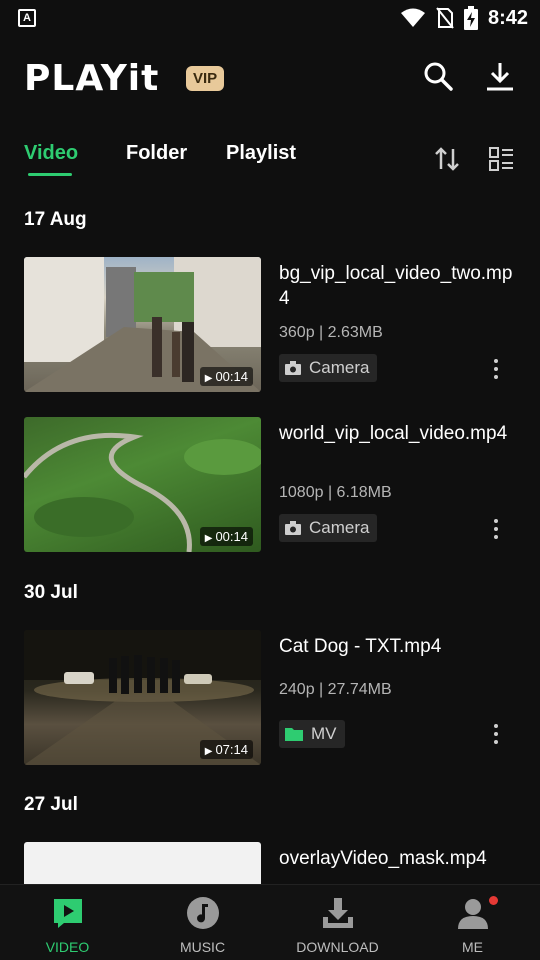  What do you see at coordinates (274, 863) in the screenshot?
I see `video-list-item: overlayVideo_mask.mp4` at bounding box center [274, 863].